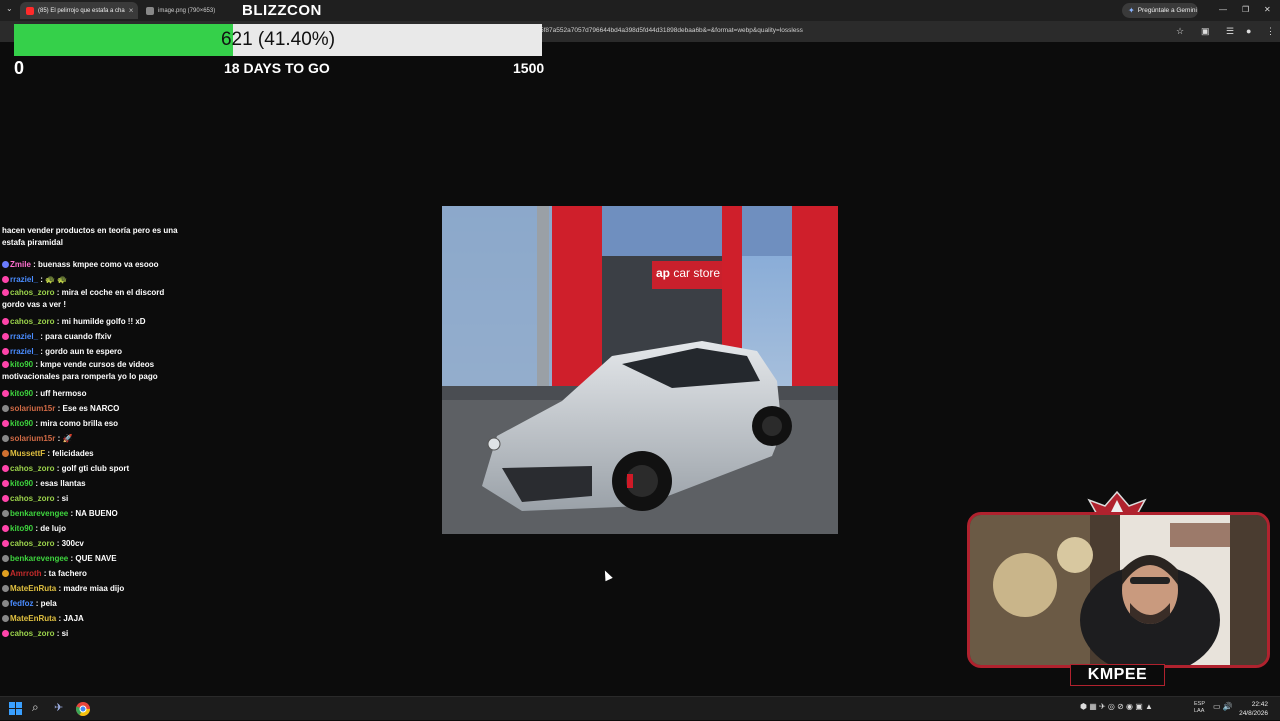 This screenshot has width=1280, height=721. What do you see at coordinates (76, 336) in the screenshot?
I see `chat-text: : para cuando ffxiv` at bounding box center [76, 336].